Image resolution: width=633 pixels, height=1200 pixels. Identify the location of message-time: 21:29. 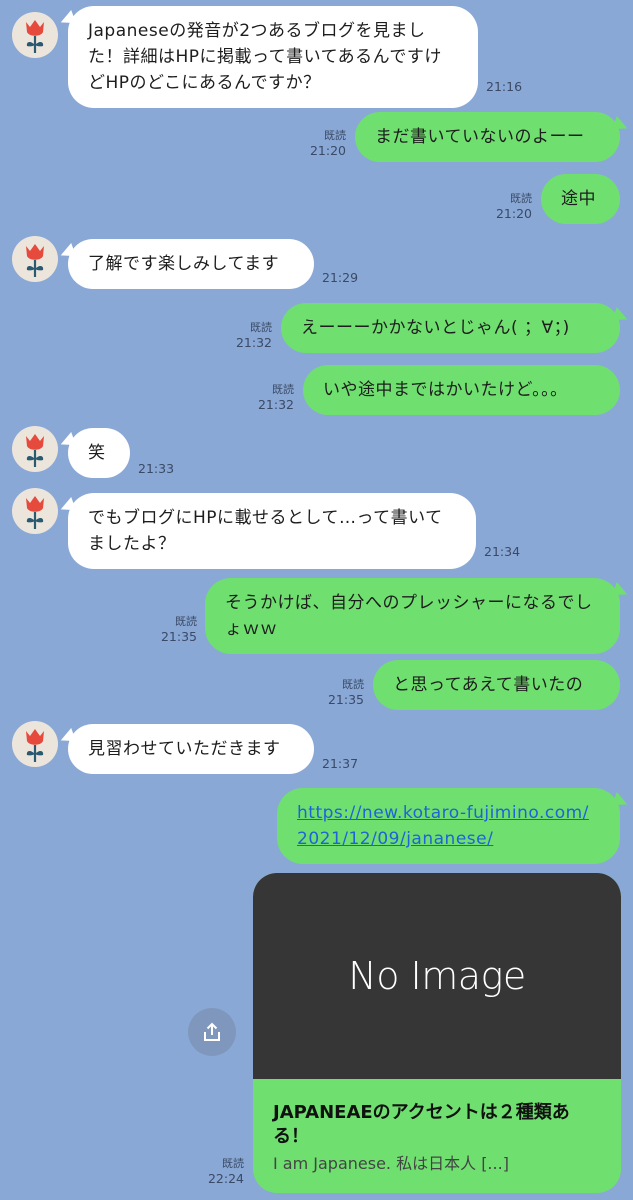
(340, 277).